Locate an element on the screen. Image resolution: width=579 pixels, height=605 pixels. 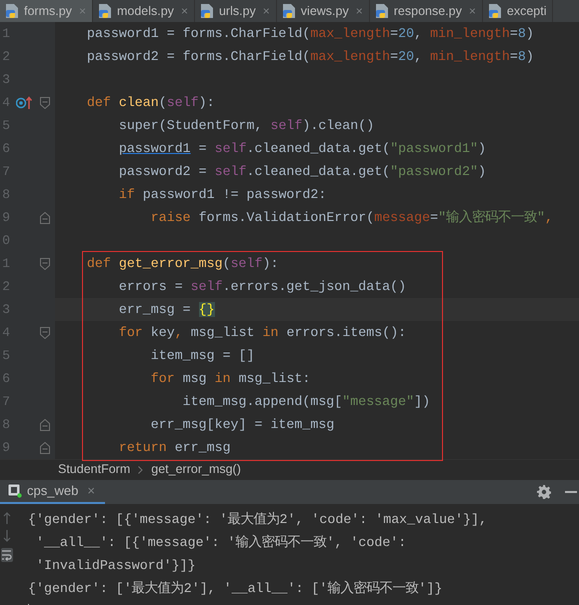
code-line: password2 = self.cleaned_data.get("password2") is located at coordinates (302, 172).